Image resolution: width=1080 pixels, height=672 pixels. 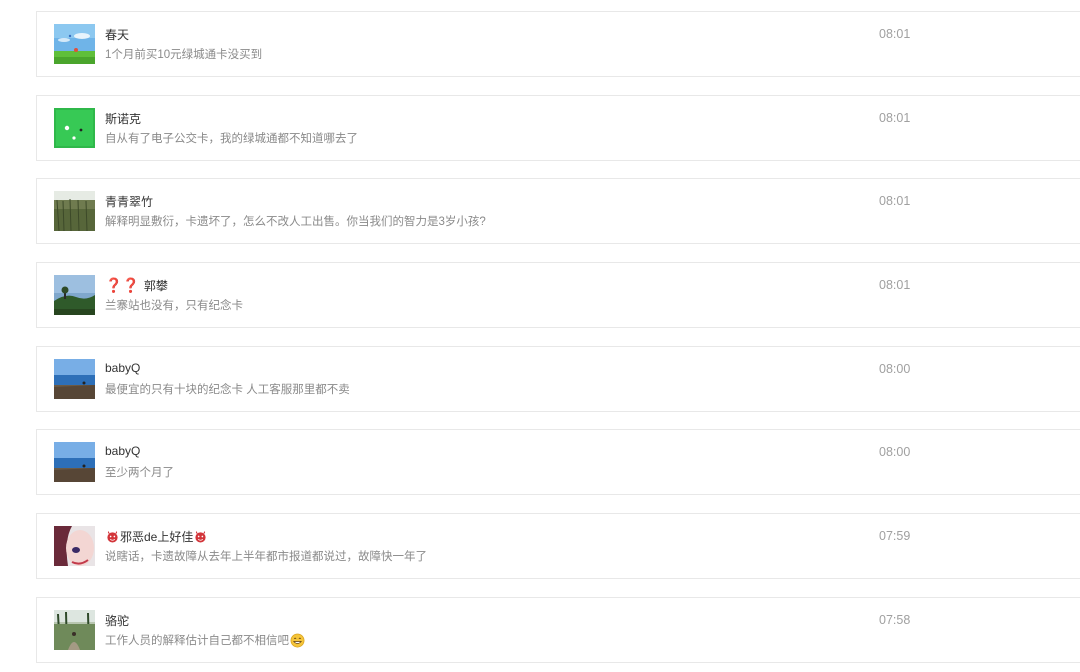 What do you see at coordinates (895, 620) in the screenshot?
I see `comment-time: 07:58` at bounding box center [895, 620].